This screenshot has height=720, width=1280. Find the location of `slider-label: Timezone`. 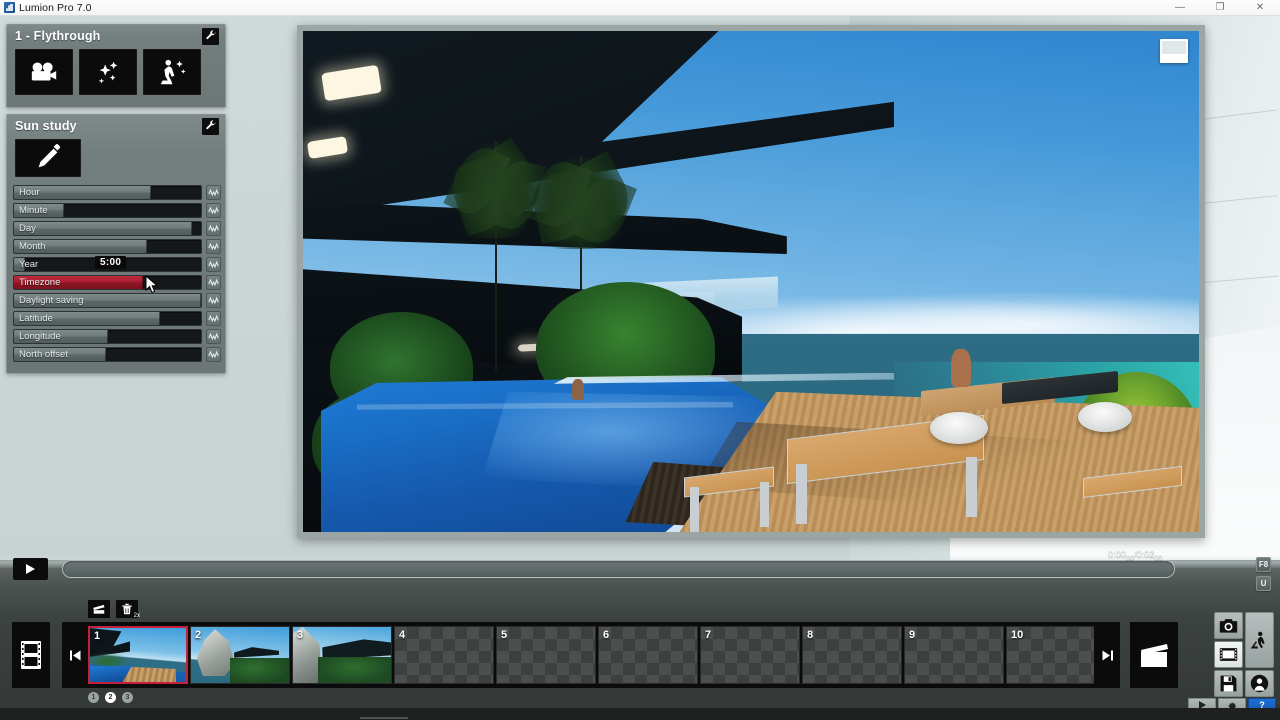

slider-label: Timezone is located at coordinates (40, 282).